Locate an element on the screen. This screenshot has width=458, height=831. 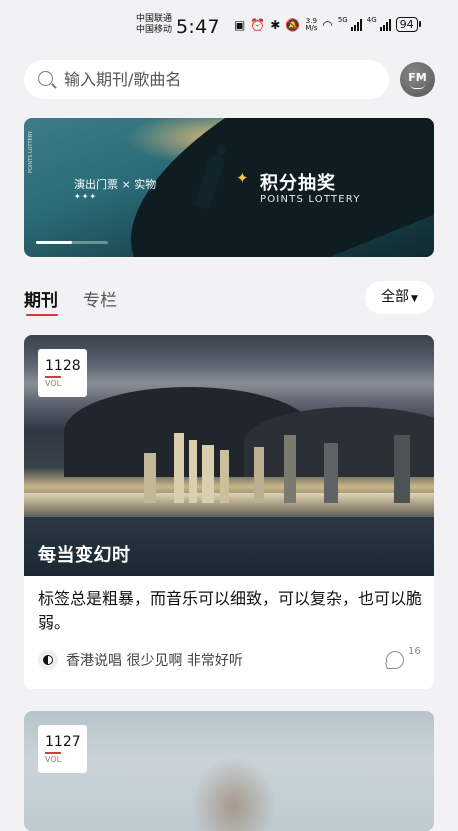
card-title: 每当变幻时 is located at coordinates (84, 555).